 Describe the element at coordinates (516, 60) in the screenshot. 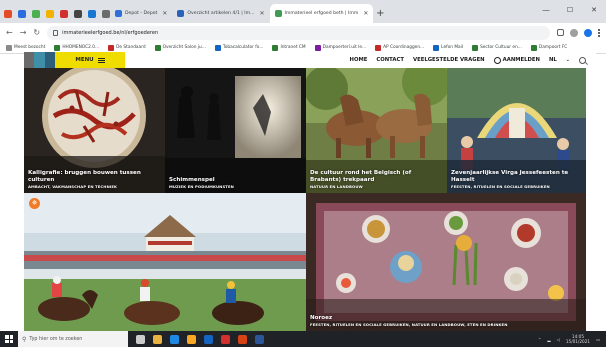

I see `login-link: AANMELDEN` at that location.